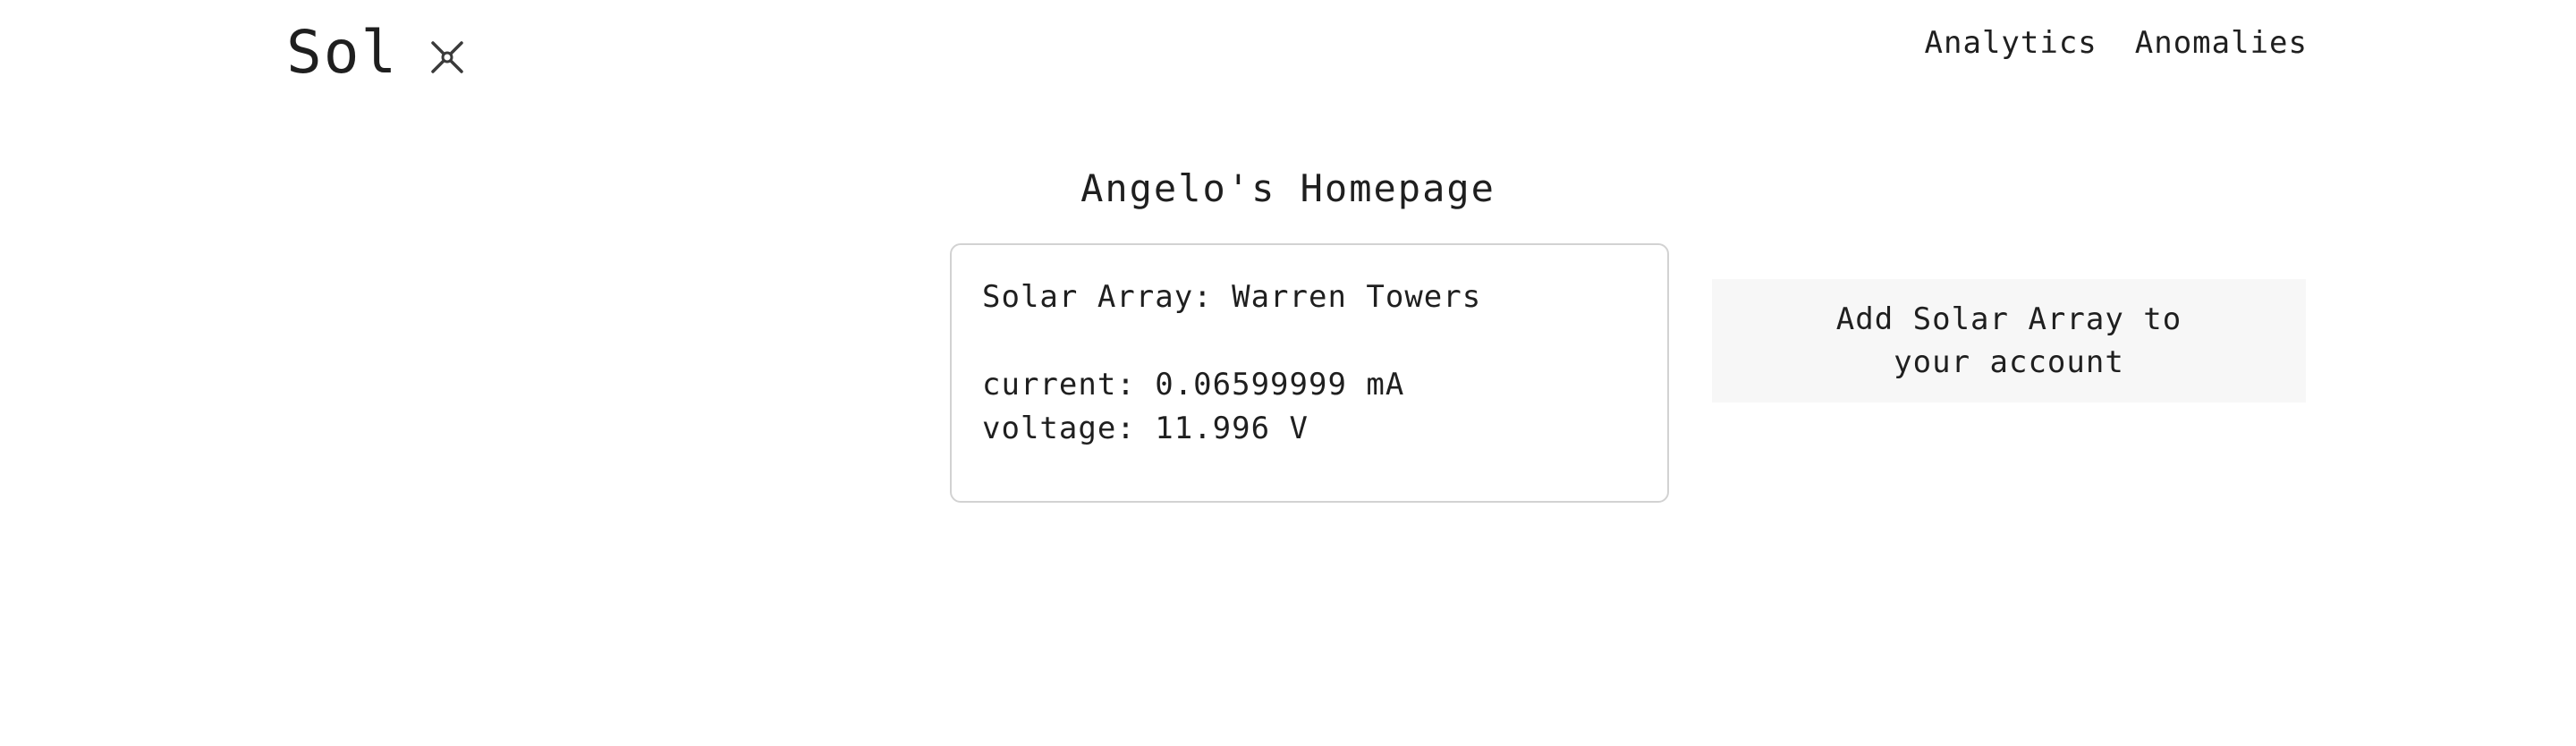  I want to click on header: Sol Analytics Anomalies, so click(1297, 53).